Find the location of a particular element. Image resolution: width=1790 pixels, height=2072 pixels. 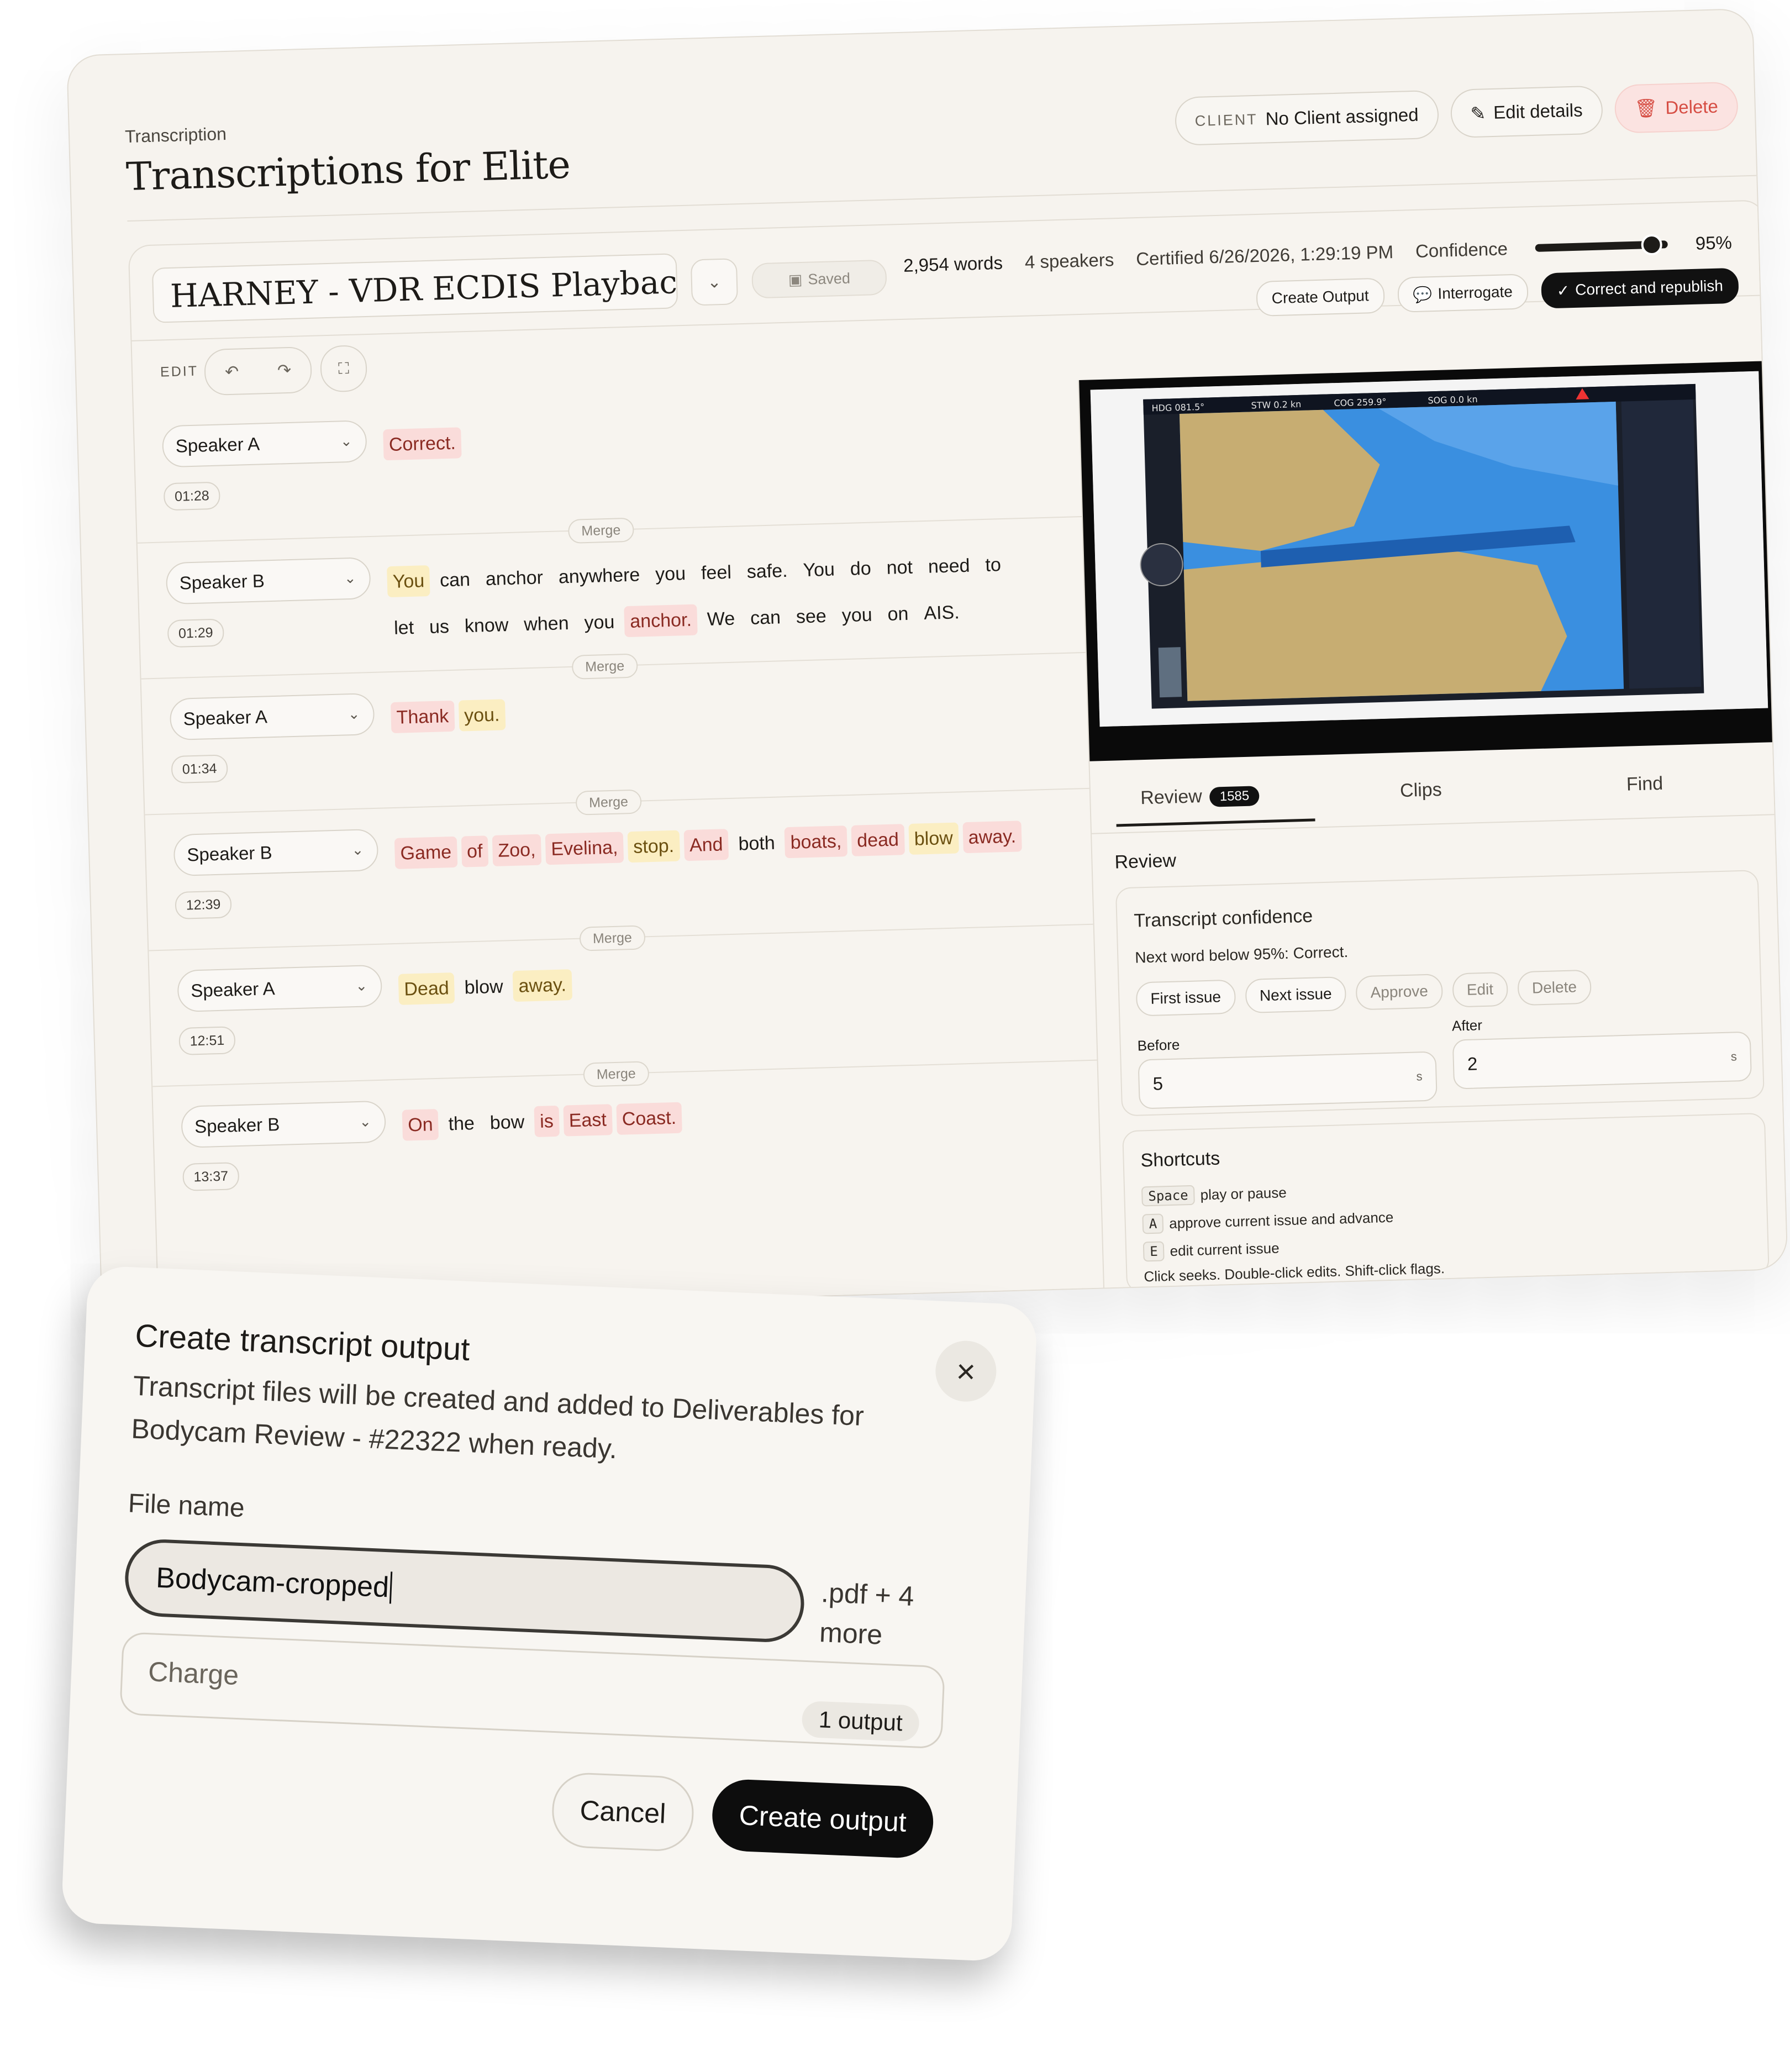

breadcrumb: Transcription is located at coordinates (176, 135).